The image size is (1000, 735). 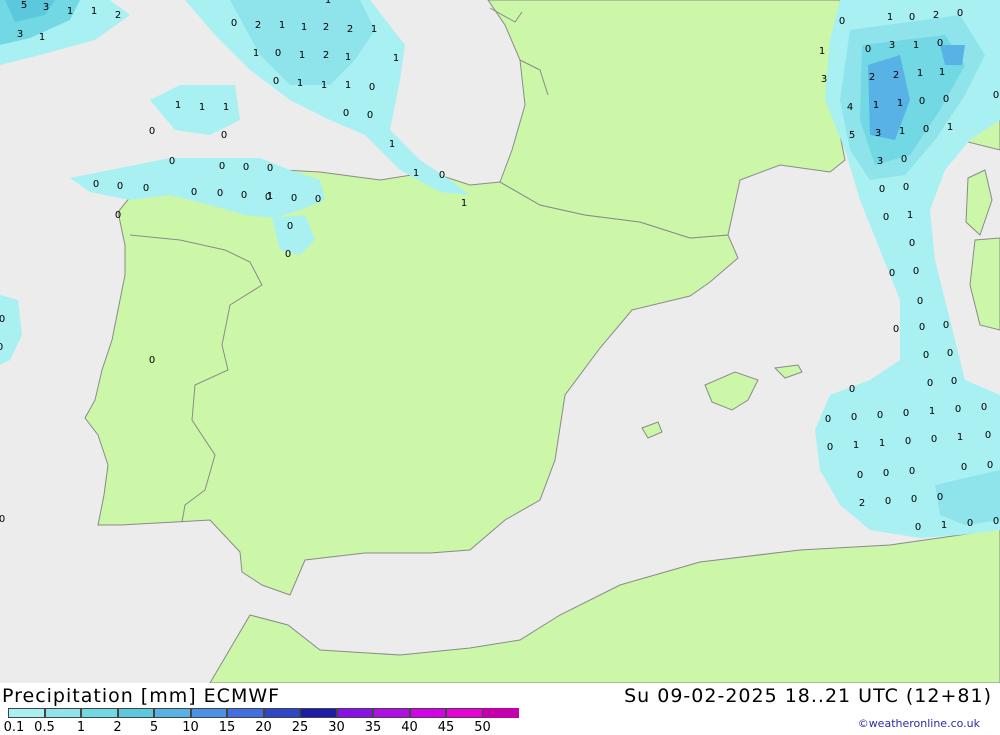 I want to click on value-label: 4, so click(x=850, y=107).